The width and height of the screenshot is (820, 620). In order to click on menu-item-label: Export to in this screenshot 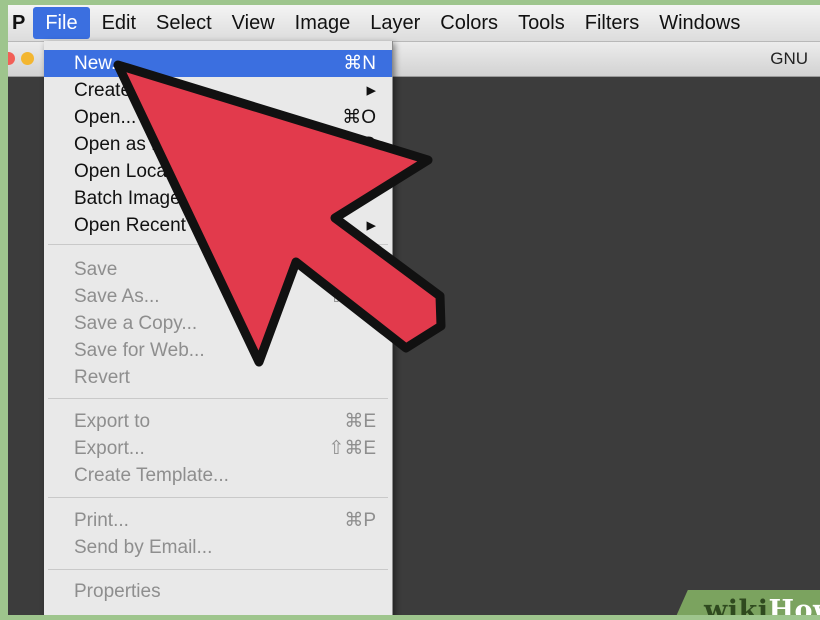, I will do `click(112, 421)`.